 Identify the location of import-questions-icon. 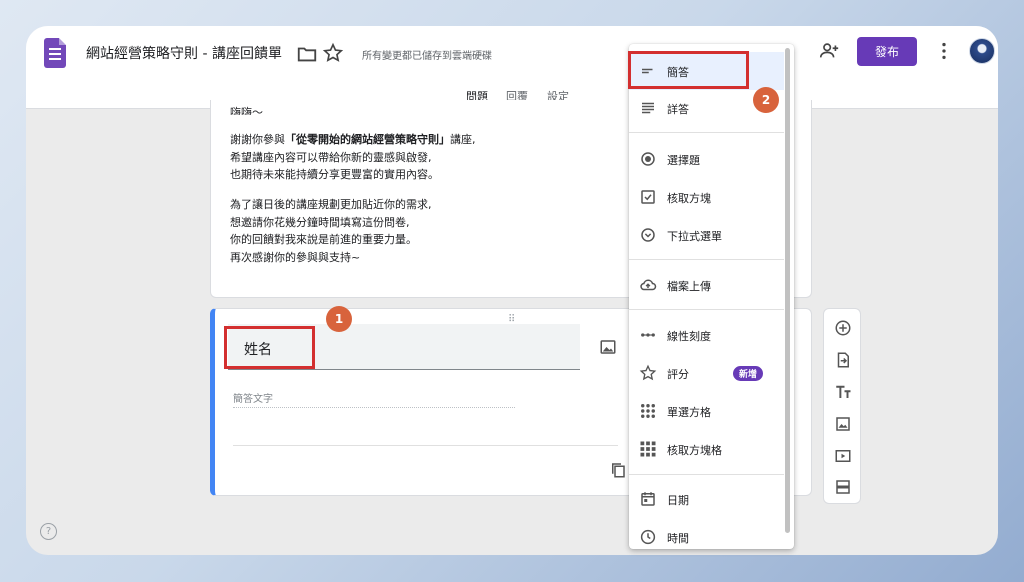
(843, 360).